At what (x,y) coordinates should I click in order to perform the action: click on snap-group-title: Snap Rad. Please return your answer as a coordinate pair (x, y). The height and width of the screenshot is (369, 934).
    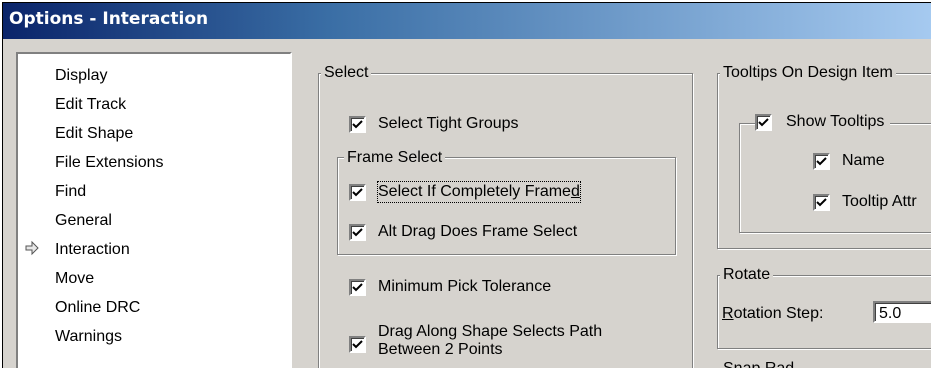
    Looking at the image, I should click on (759, 363).